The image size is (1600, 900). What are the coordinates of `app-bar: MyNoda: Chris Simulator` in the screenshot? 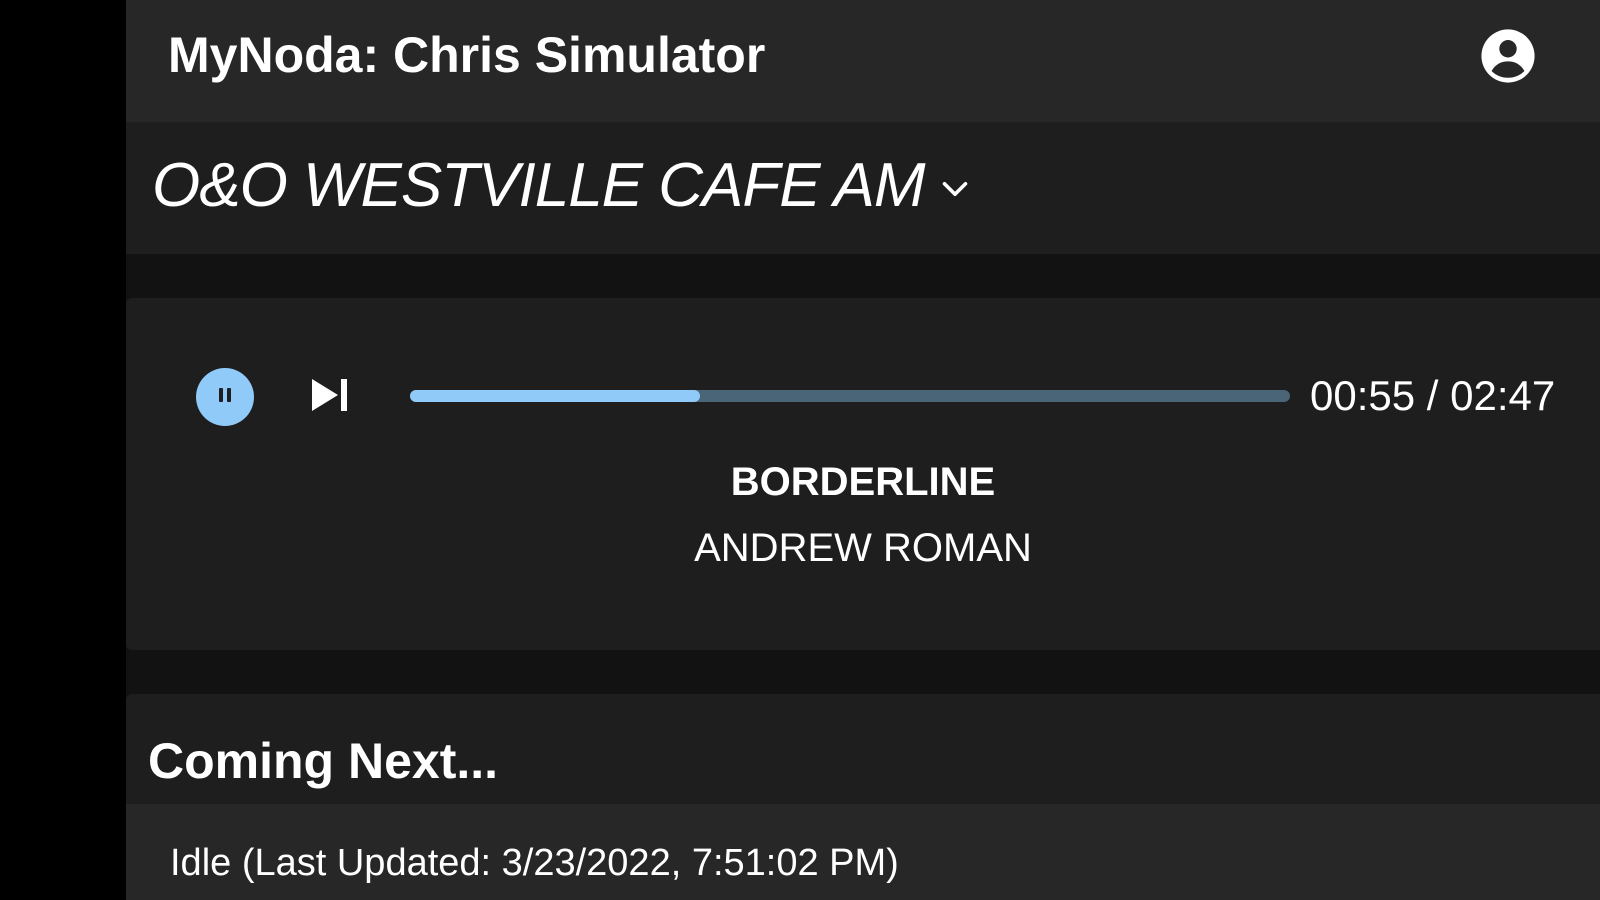 It's located at (863, 61).